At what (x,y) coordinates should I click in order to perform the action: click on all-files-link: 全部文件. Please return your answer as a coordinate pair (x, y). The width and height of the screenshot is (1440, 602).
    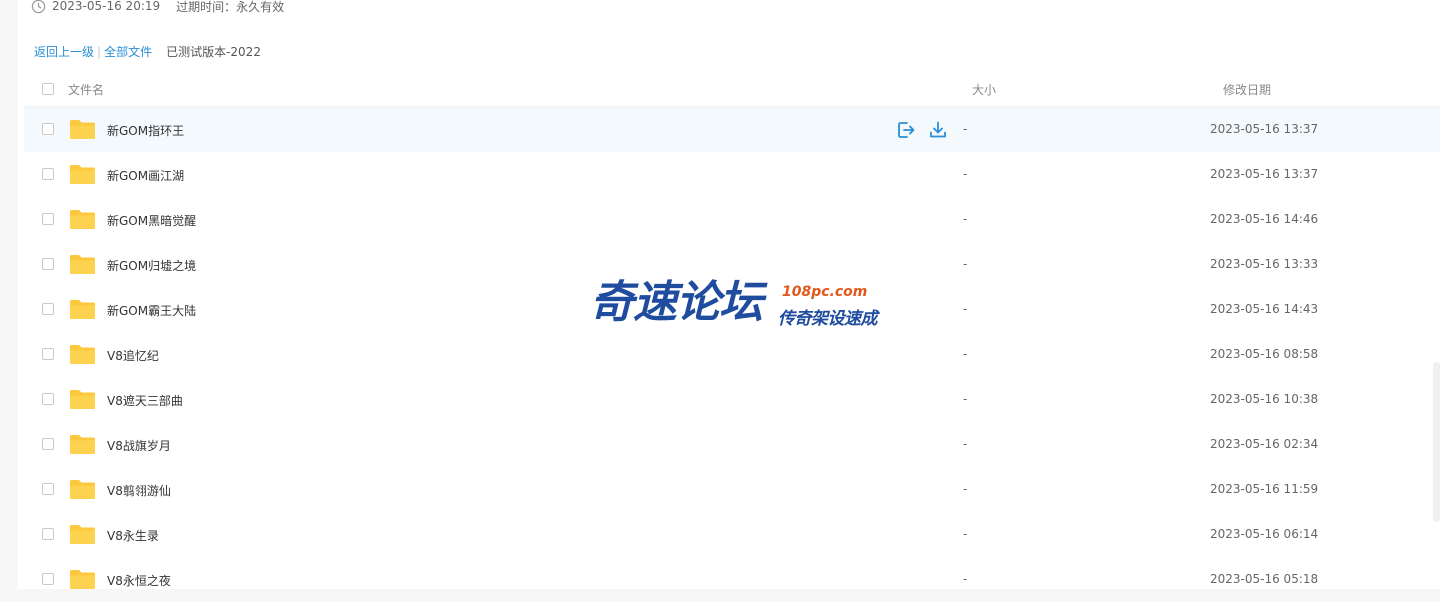
    Looking at the image, I should click on (128, 51).